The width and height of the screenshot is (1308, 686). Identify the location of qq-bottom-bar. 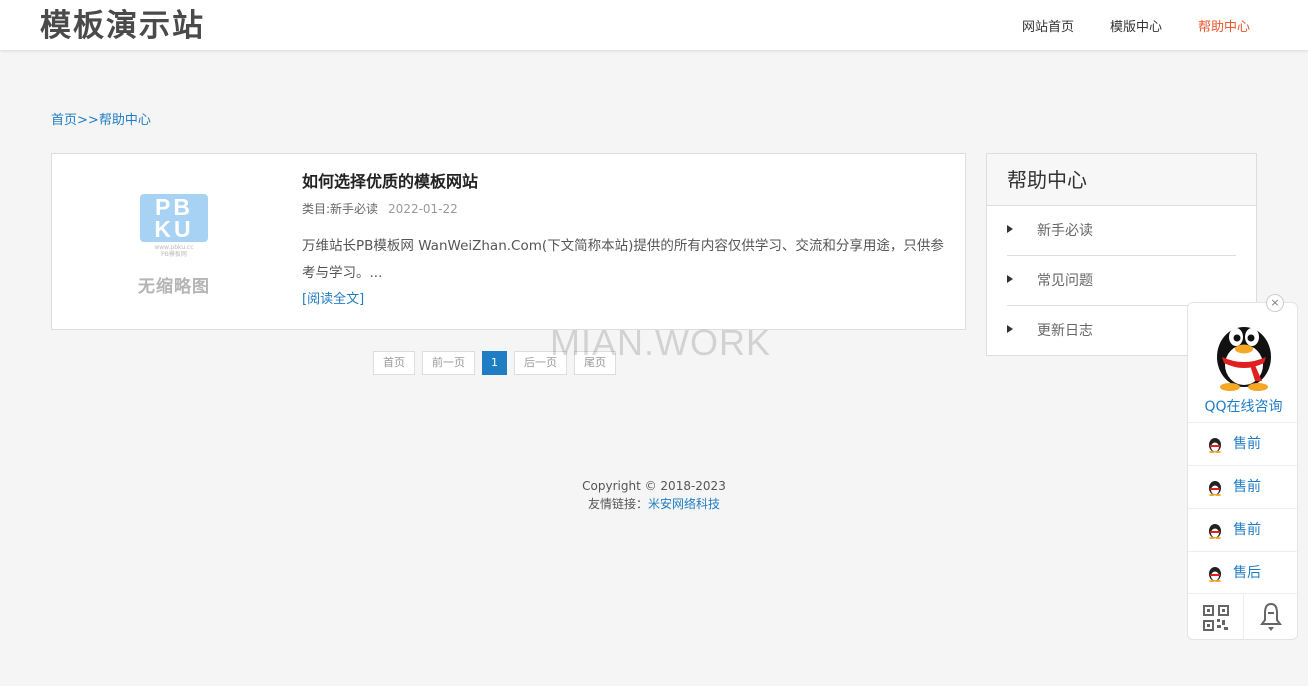
(1243, 617).